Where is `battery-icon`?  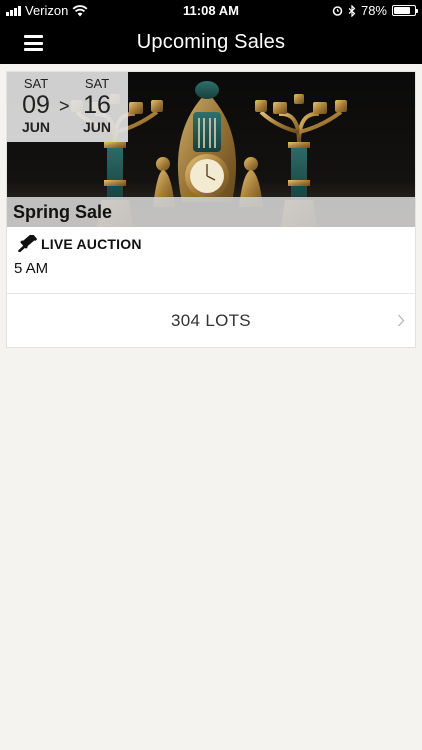 battery-icon is located at coordinates (405, 10).